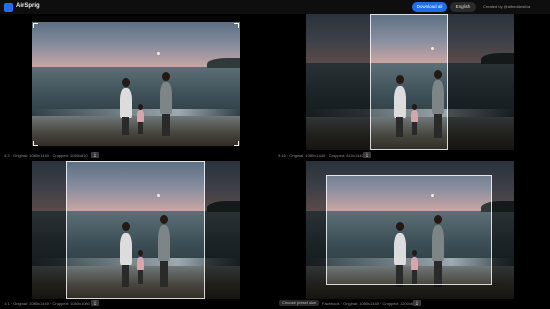 Image resolution: width=550 pixels, height=309 pixels. What do you see at coordinates (346, 155) in the screenshot?
I see `cropped-size: Cropped: 810x1440` at bounding box center [346, 155].